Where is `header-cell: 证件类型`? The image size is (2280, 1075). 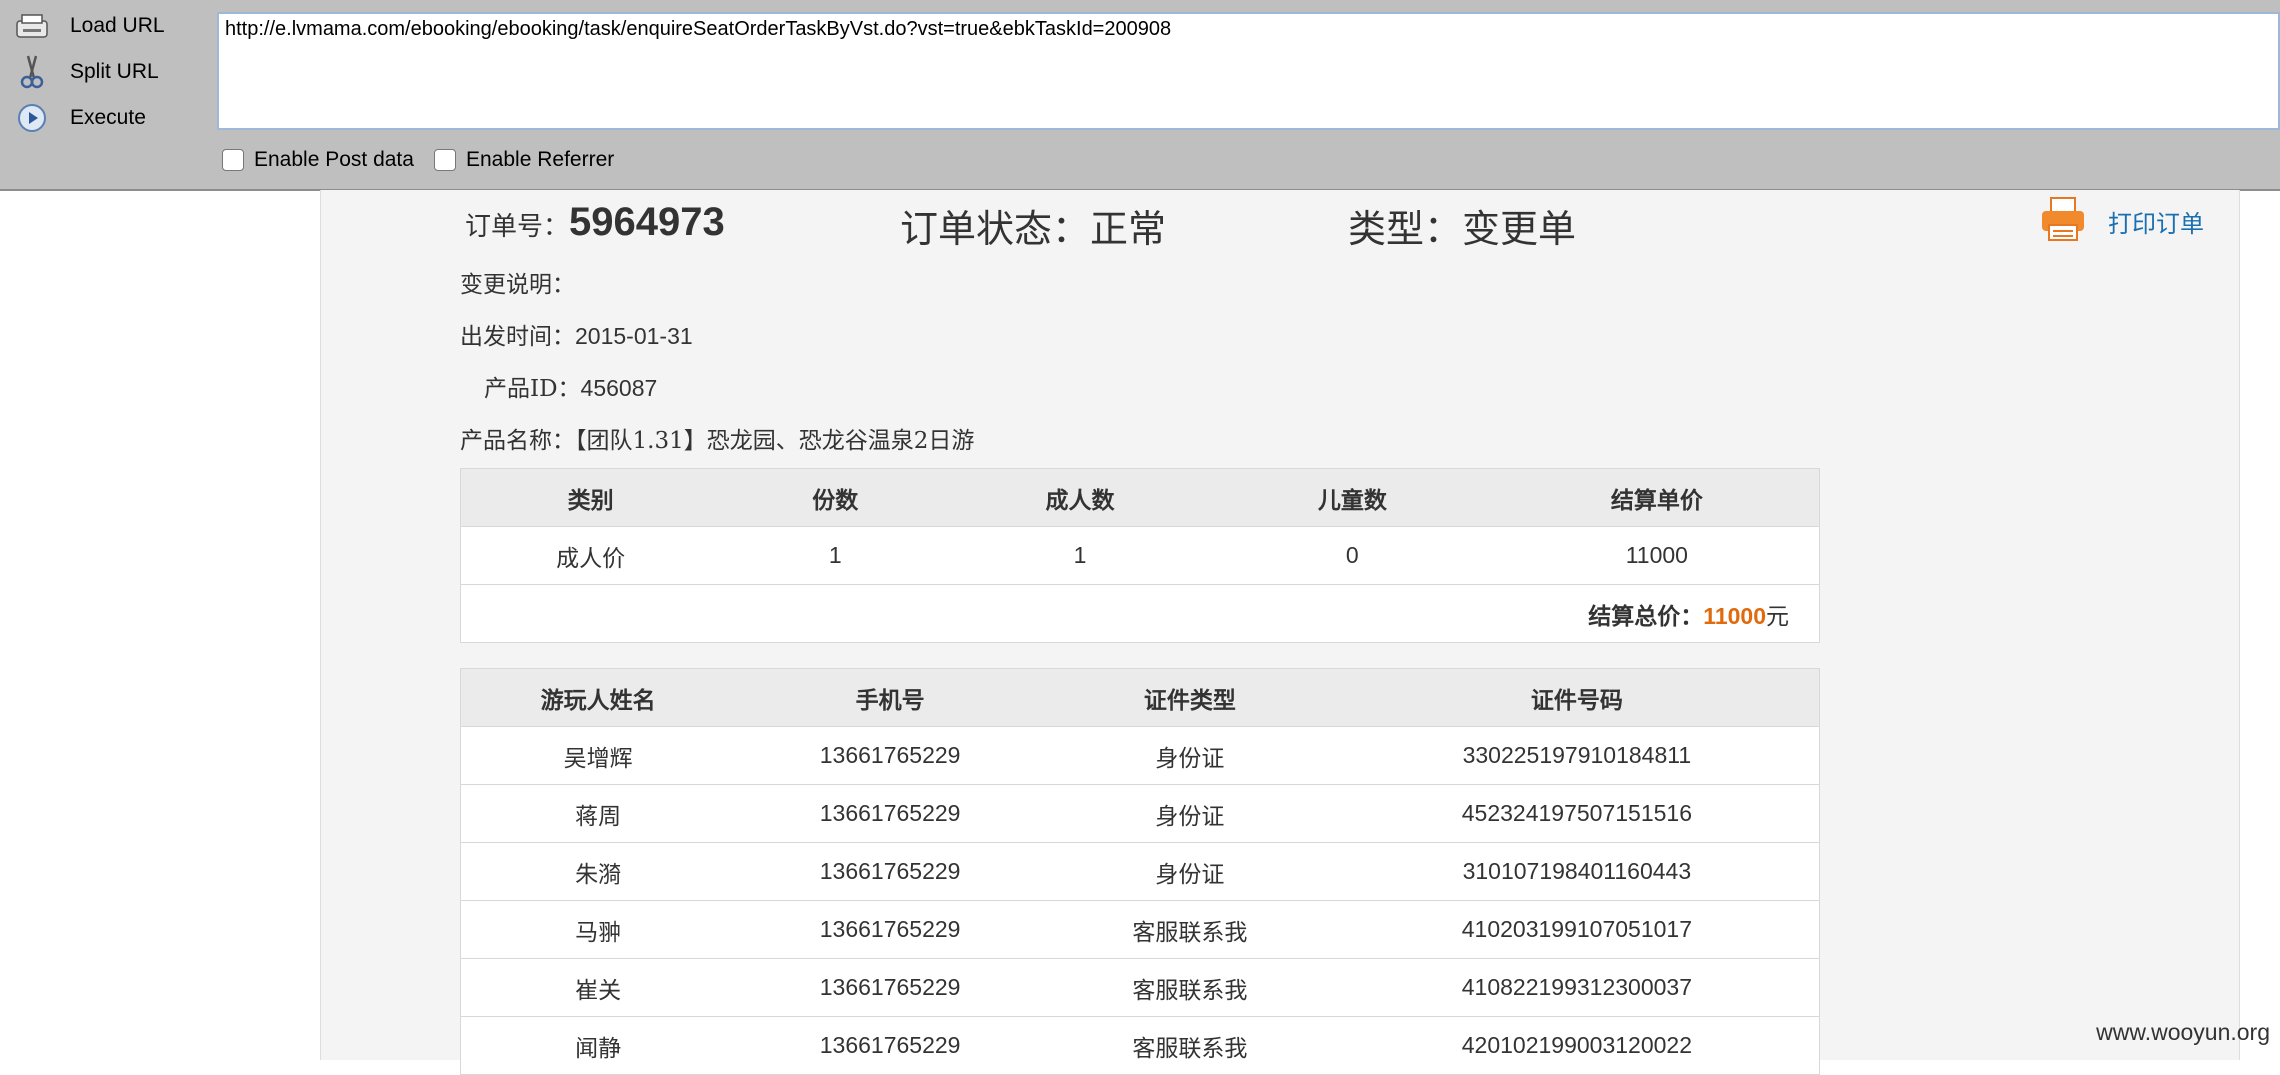
header-cell: 证件类型 is located at coordinates (1190, 697).